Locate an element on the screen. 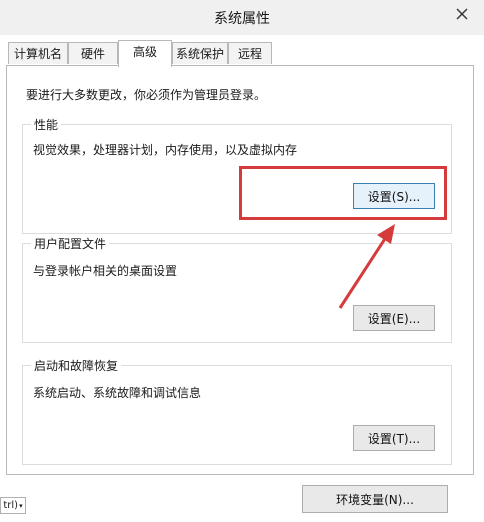  annotation-arrow-icon is located at coordinates (366, 266).